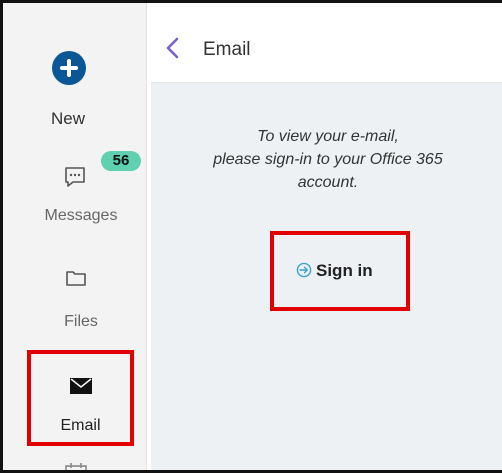 The height and width of the screenshot is (473, 502). Describe the element at coordinates (80, 425) in the screenshot. I see `sidebar-item-label: Email` at that location.